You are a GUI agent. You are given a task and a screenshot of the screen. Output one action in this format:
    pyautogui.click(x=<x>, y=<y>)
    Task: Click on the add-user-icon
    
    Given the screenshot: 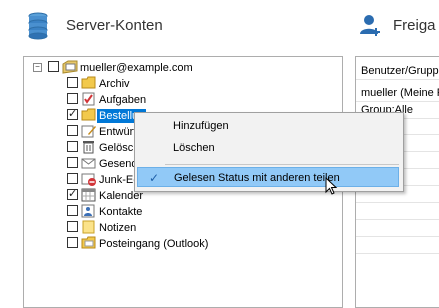 What is the action you would take?
    pyautogui.click(x=371, y=26)
    